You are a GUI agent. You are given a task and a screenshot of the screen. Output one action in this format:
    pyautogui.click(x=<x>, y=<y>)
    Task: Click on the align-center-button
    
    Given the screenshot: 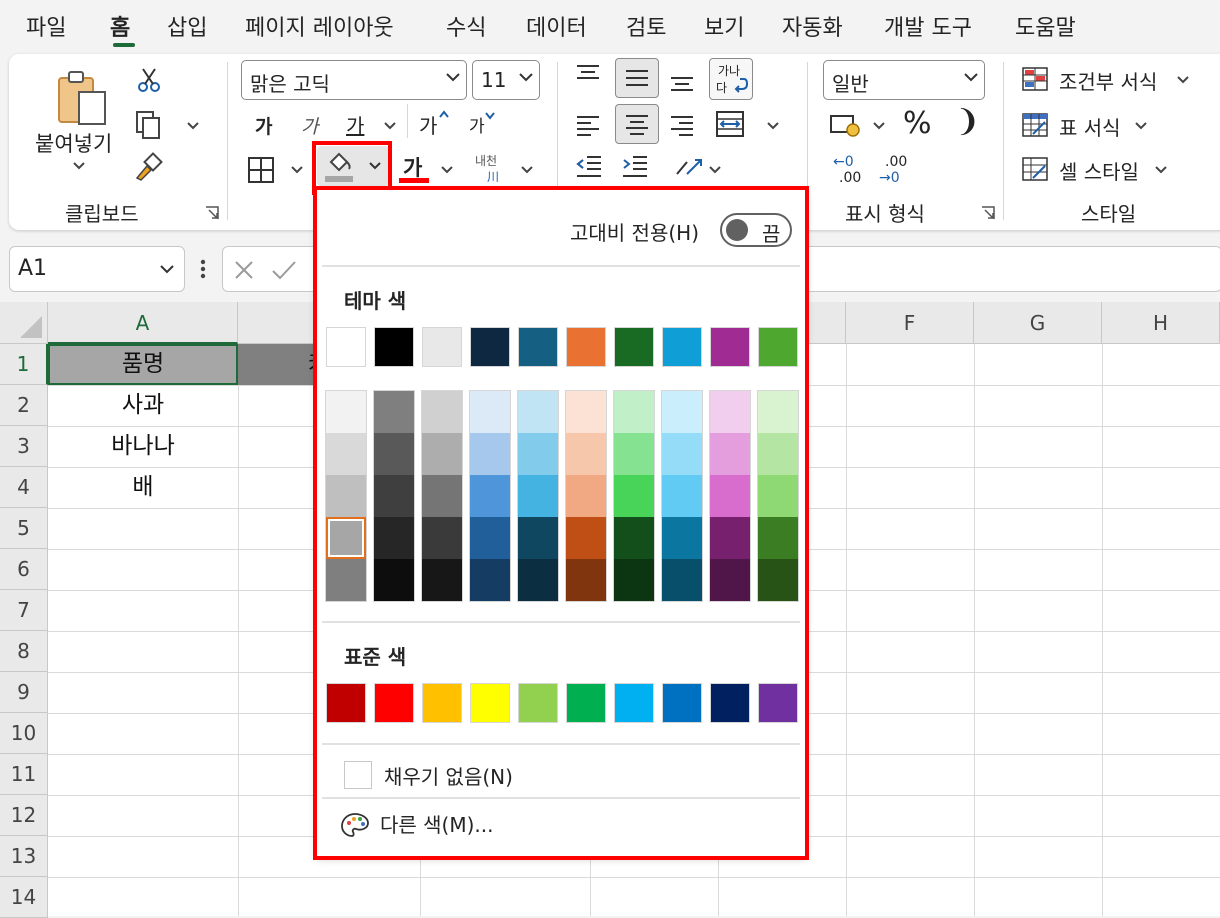 What is the action you would take?
    pyautogui.click(x=637, y=124)
    